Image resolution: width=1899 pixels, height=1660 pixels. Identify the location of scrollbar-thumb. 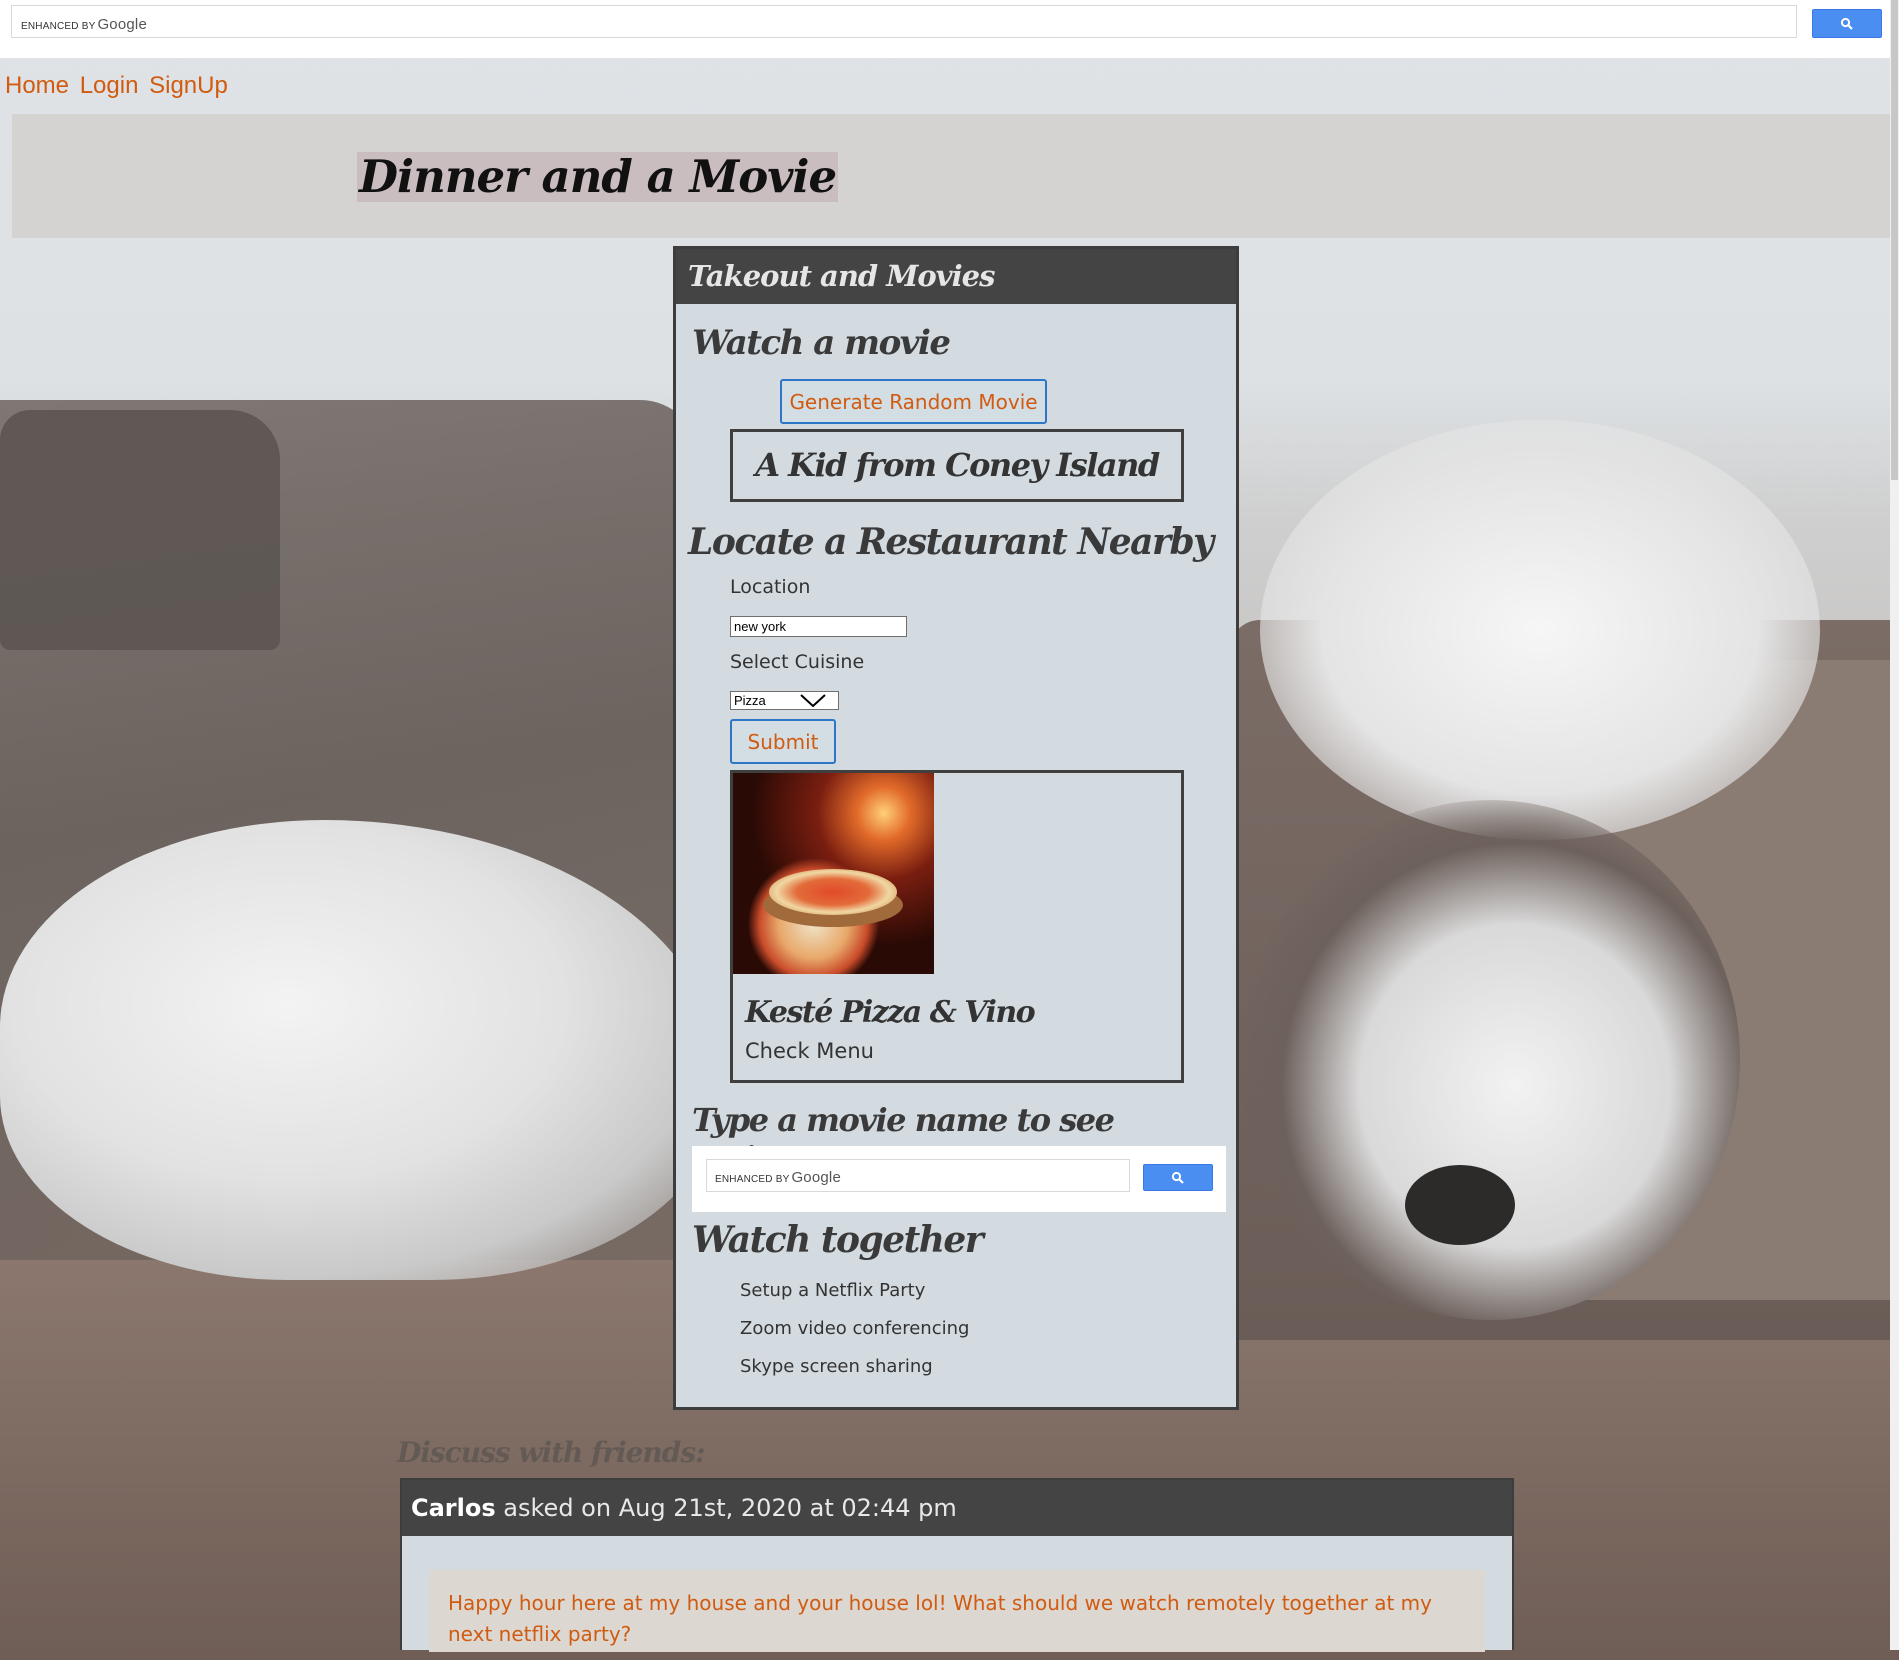
(1894, 240).